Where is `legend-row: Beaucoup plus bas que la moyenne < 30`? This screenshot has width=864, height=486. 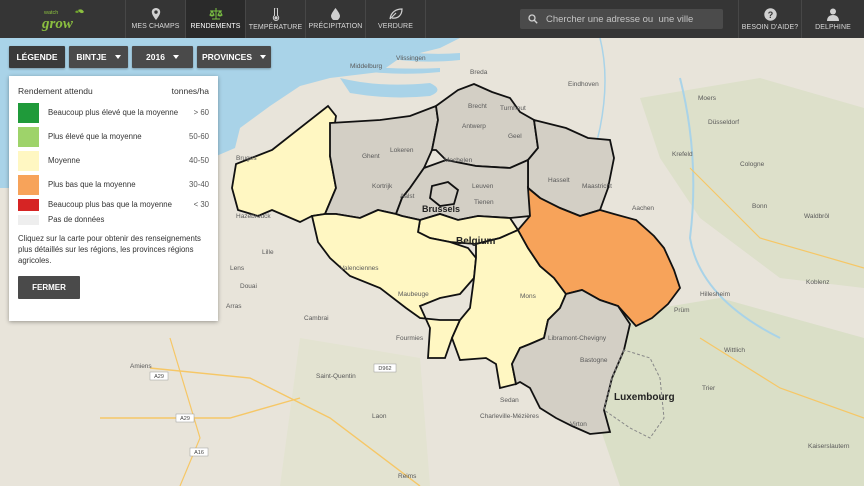 legend-row: Beaucoup plus bas que la moyenne < 30 is located at coordinates (113, 205).